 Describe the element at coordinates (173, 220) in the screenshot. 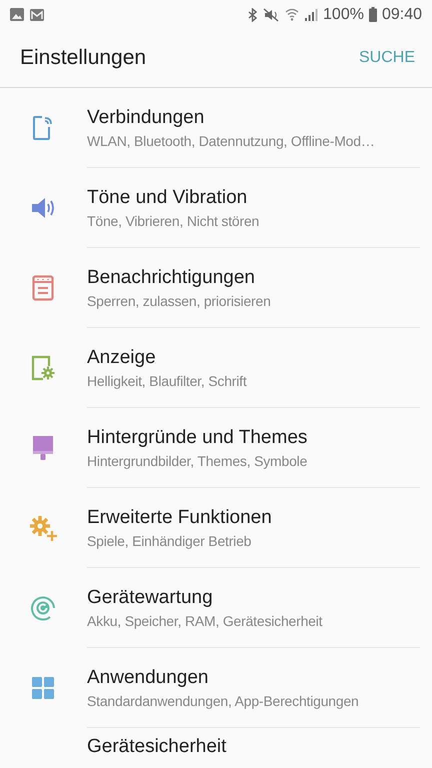

I see `item-subtitle: Töne, Vibrieren, Nicht stören` at that location.